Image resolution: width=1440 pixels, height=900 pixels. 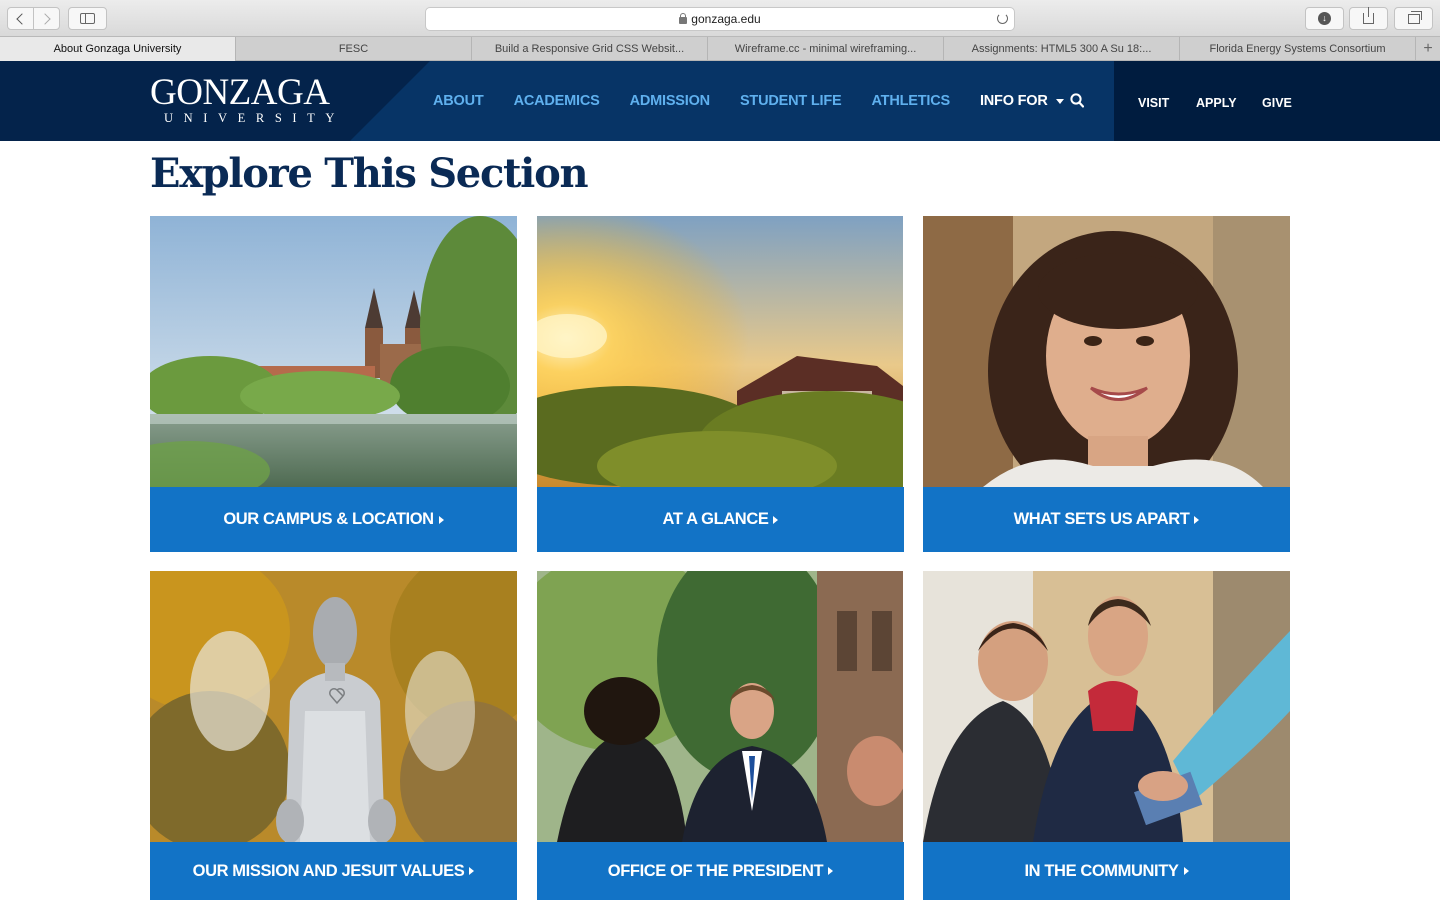 I want to click on card-label-text: IN THE COMMUNITY, so click(x=1101, y=870).